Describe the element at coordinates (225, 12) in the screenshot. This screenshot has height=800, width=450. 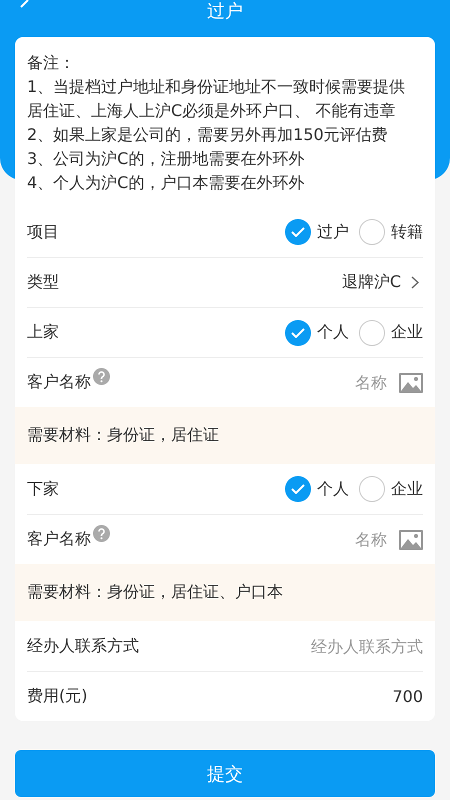
I see `page-title: 过户` at that location.